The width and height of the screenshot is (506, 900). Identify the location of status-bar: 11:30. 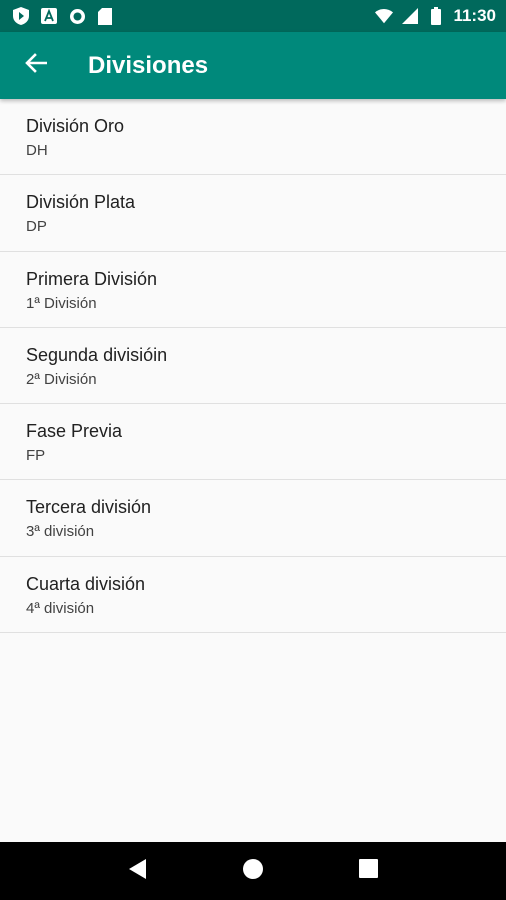
(253, 16).